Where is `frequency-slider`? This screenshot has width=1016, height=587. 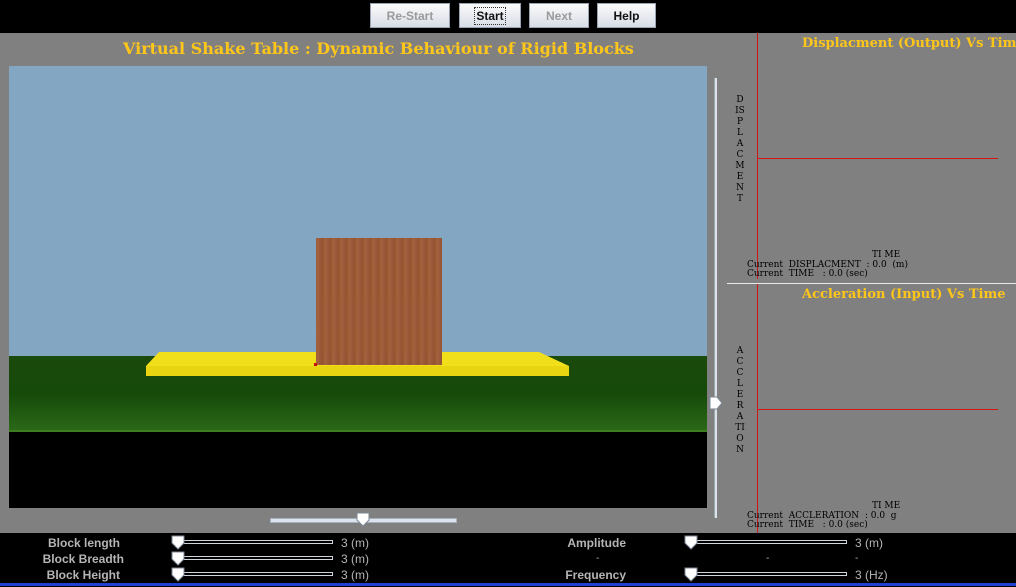 frequency-slider is located at coordinates (768, 574).